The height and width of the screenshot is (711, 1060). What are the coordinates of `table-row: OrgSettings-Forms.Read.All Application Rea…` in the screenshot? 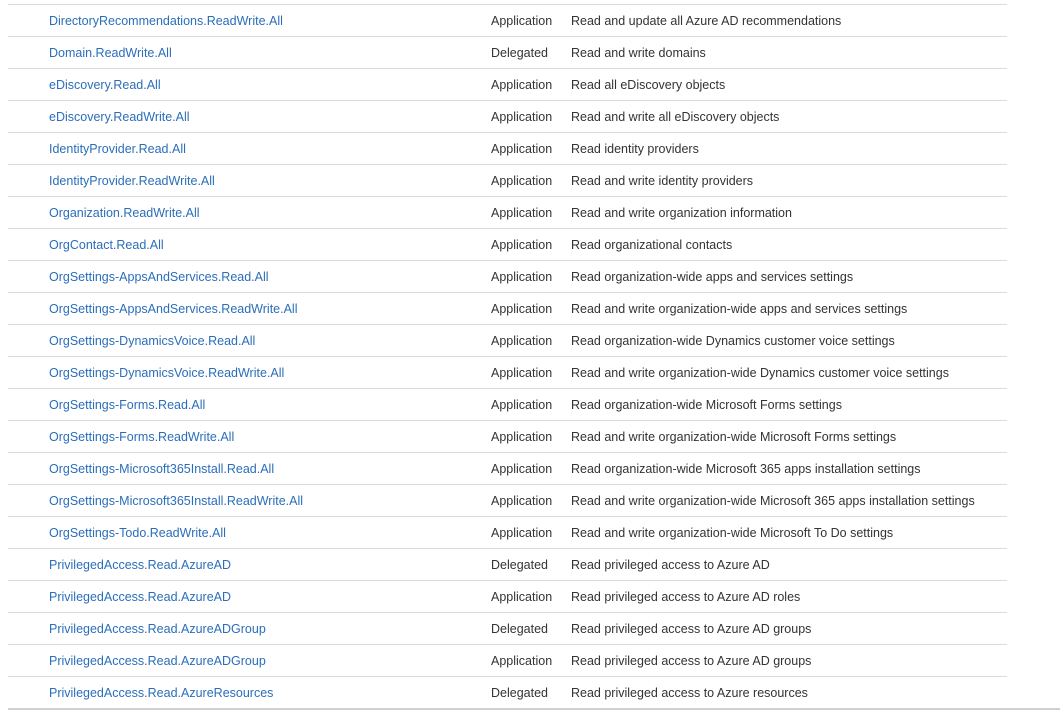 It's located at (507, 405).